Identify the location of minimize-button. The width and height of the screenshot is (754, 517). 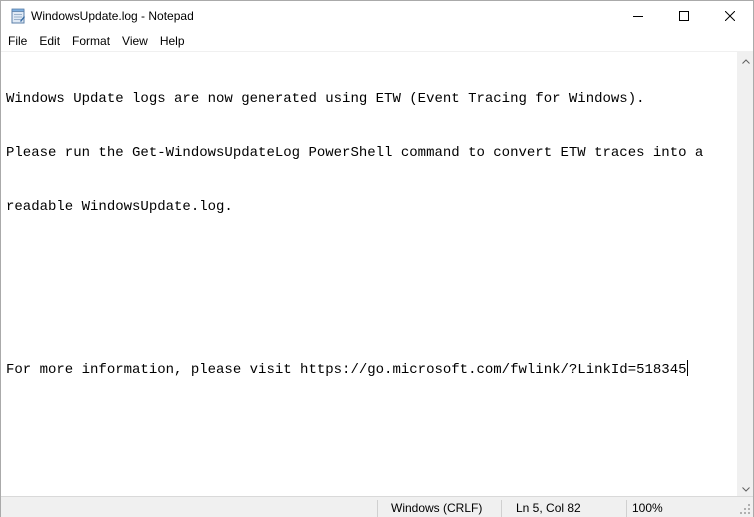
(638, 16).